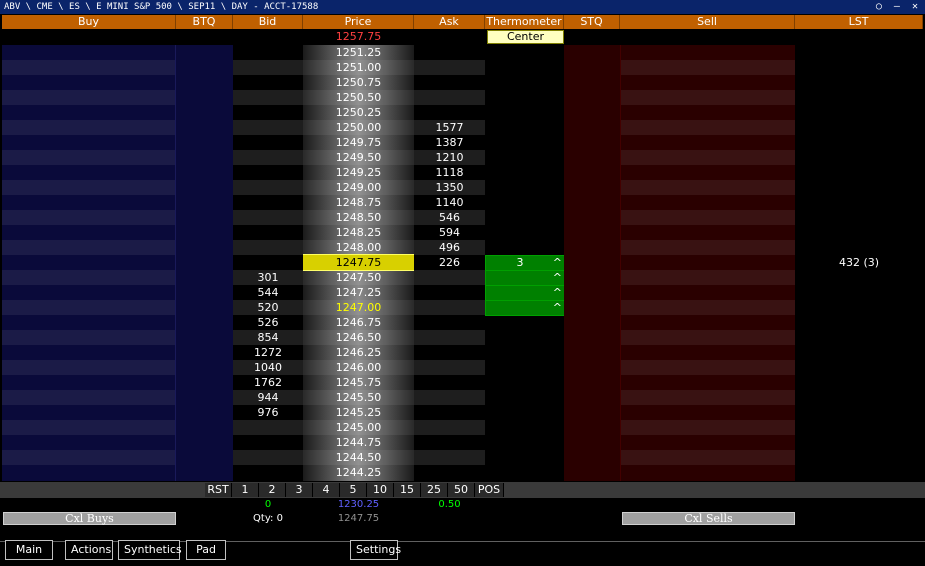 The width and height of the screenshot is (925, 566). What do you see at coordinates (592, 263) in the screenshot?
I see `stq-column` at bounding box center [592, 263].